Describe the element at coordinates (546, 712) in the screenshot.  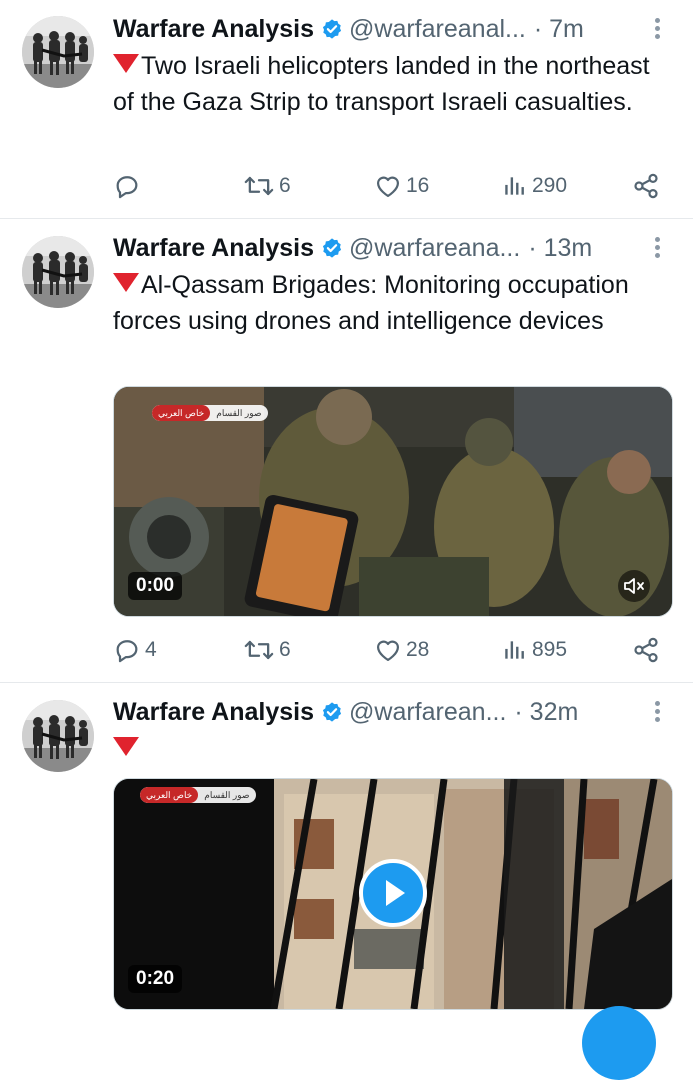
I see `timestamp: · 32m` at that location.